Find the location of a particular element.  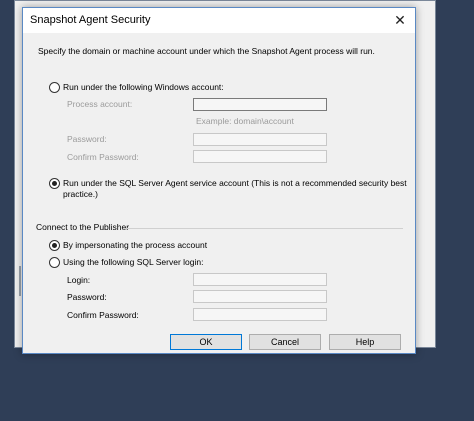

process-account-input is located at coordinates (260, 104).